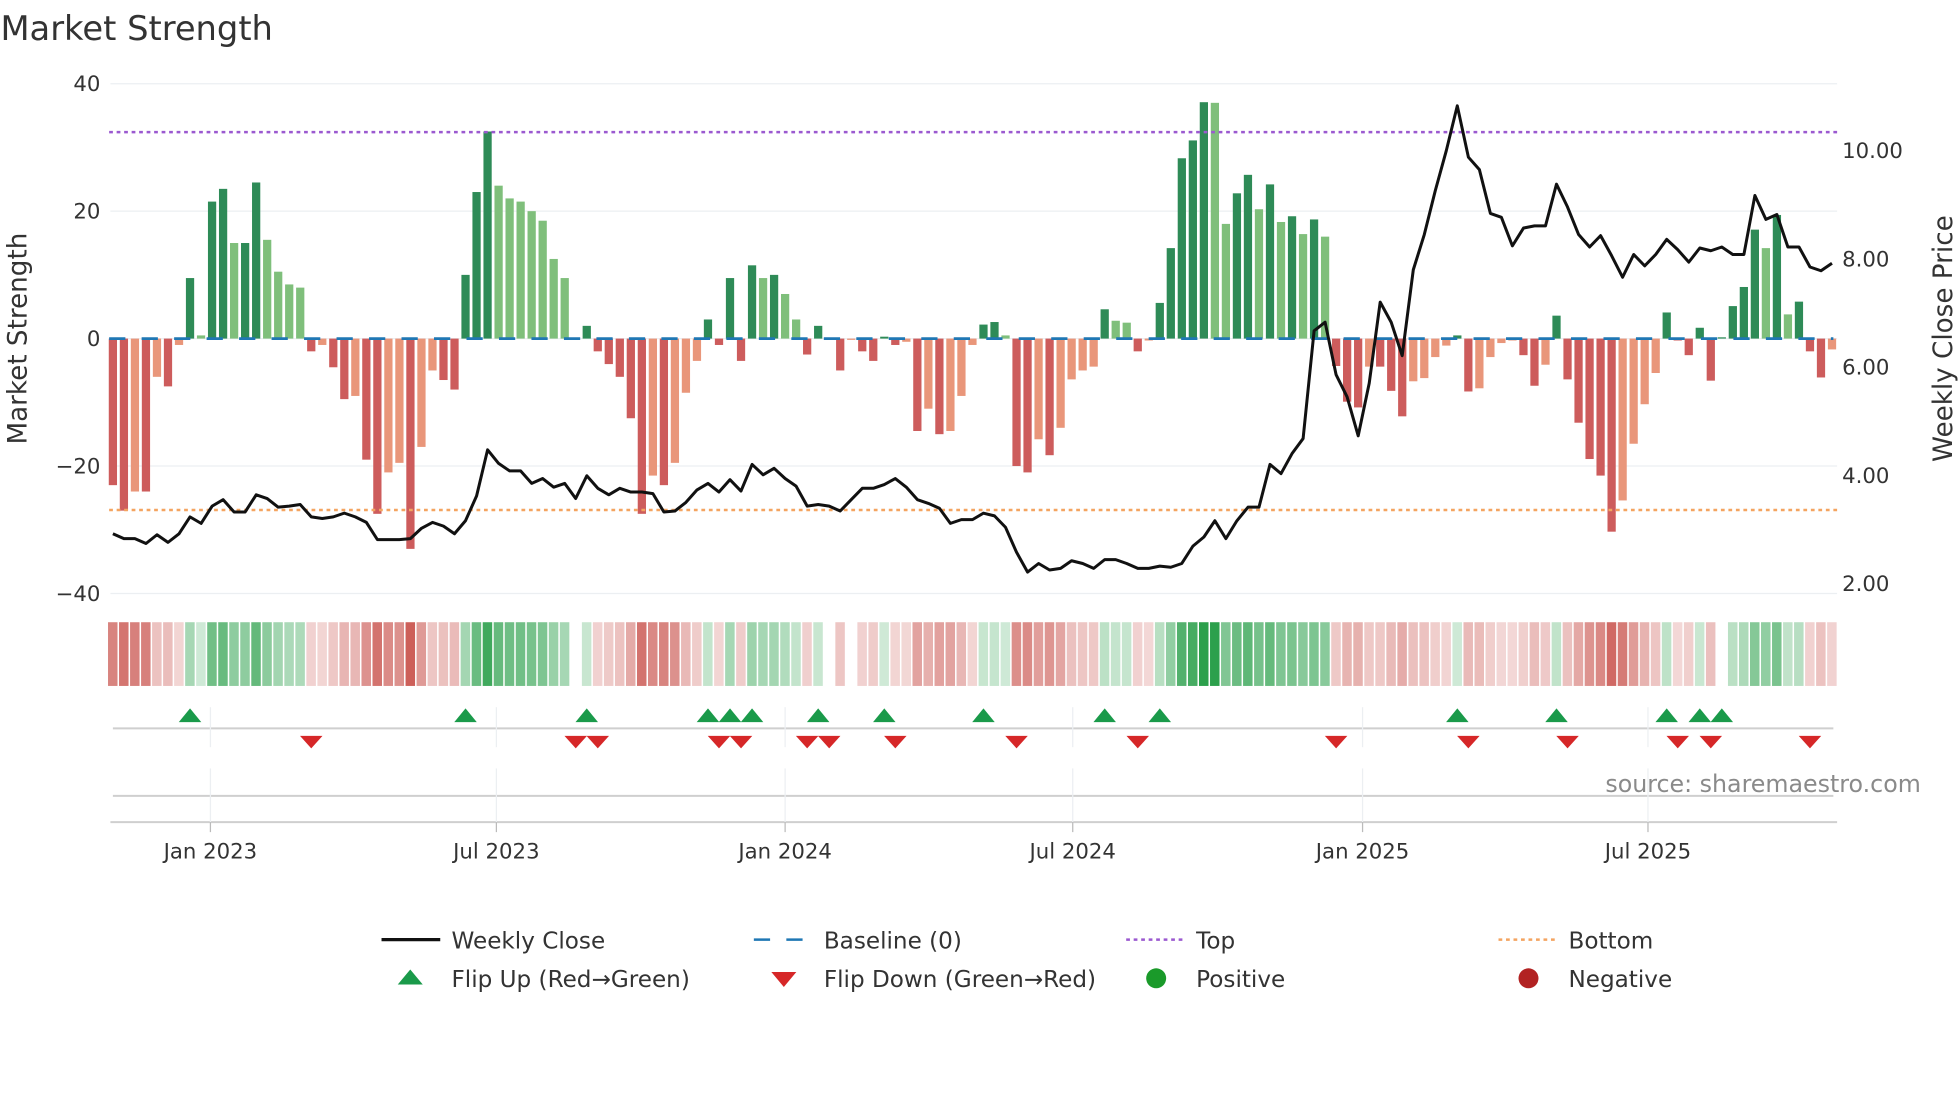 The width and height of the screenshot is (1960, 1102). I want to click on right-axis-ticks: 10.00 8.00 6.00 4.00 2.00, so click(1872, 368).